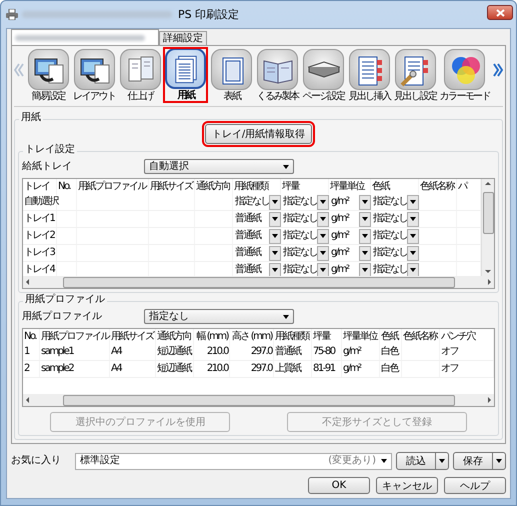 This screenshot has height=506, width=517. Describe the element at coordinates (212, 336) in the screenshot. I see `column-header: 幅 (mm)` at that location.